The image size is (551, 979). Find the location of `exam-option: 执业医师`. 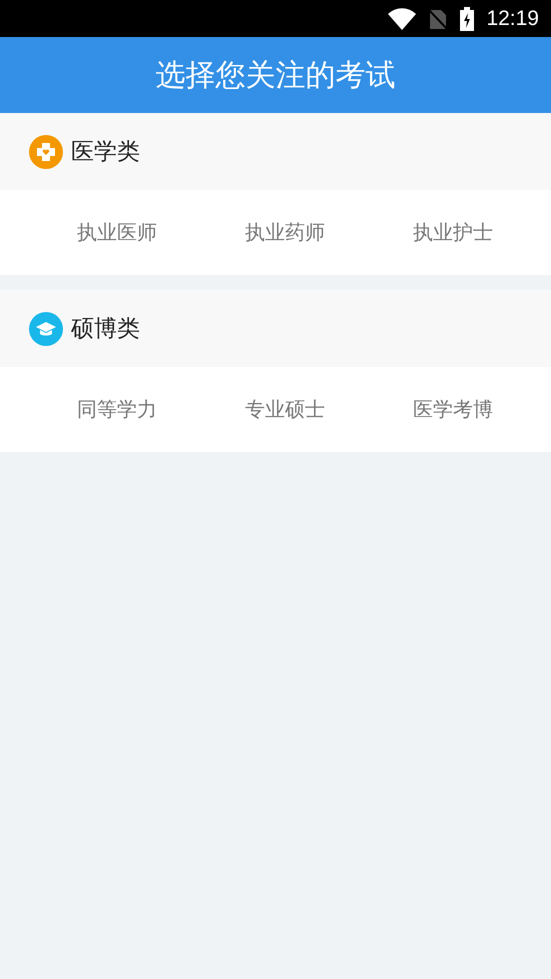

exam-option: 执业医师 is located at coordinates (117, 232).